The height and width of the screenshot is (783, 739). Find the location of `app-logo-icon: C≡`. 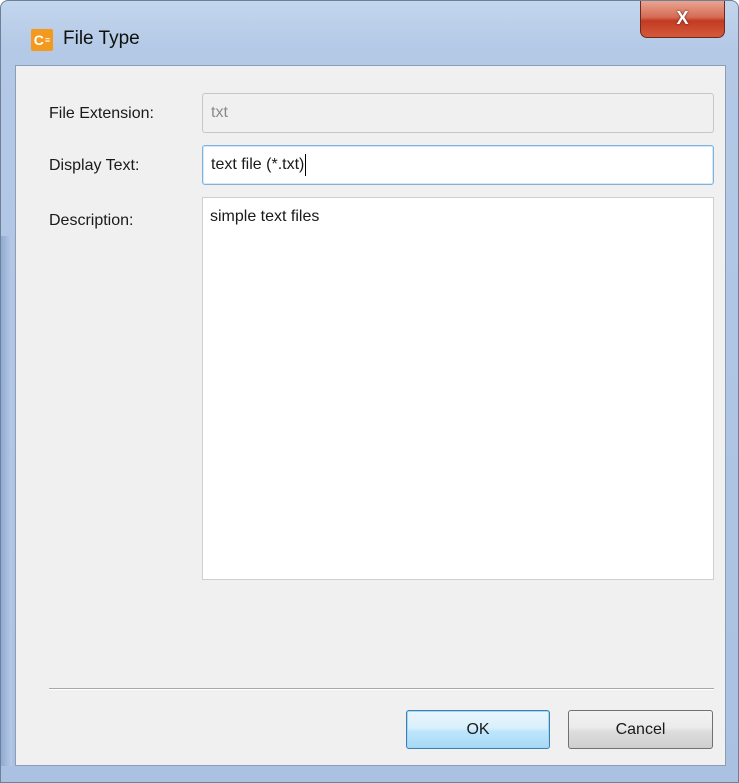

app-logo-icon: C≡ is located at coordinates (42, 40).